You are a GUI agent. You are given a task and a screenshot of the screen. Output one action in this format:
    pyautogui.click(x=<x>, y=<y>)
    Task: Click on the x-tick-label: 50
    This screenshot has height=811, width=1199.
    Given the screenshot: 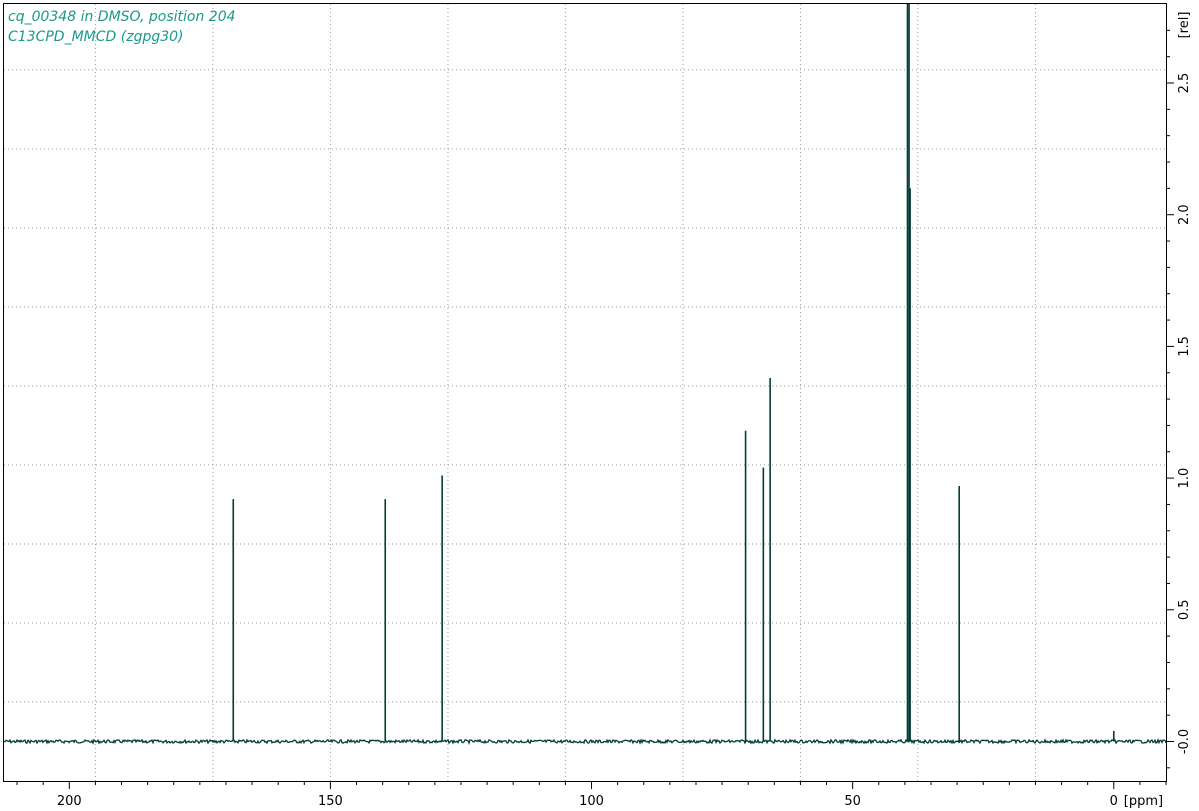 What is the action you would take?
    pyautogui.click(x=852, y=801)
    